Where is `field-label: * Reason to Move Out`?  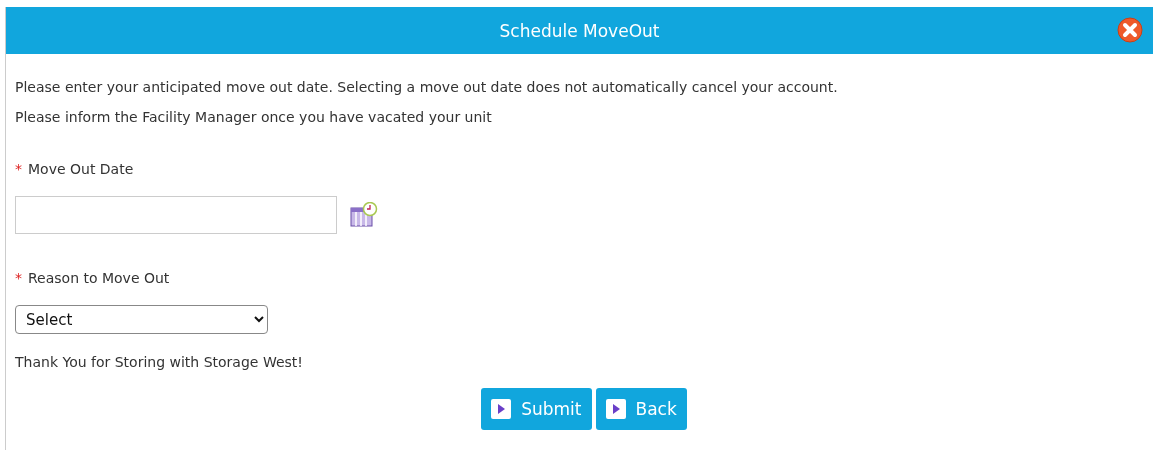 field-label: * Reason to Move Out is located at coordinates (93, 278).